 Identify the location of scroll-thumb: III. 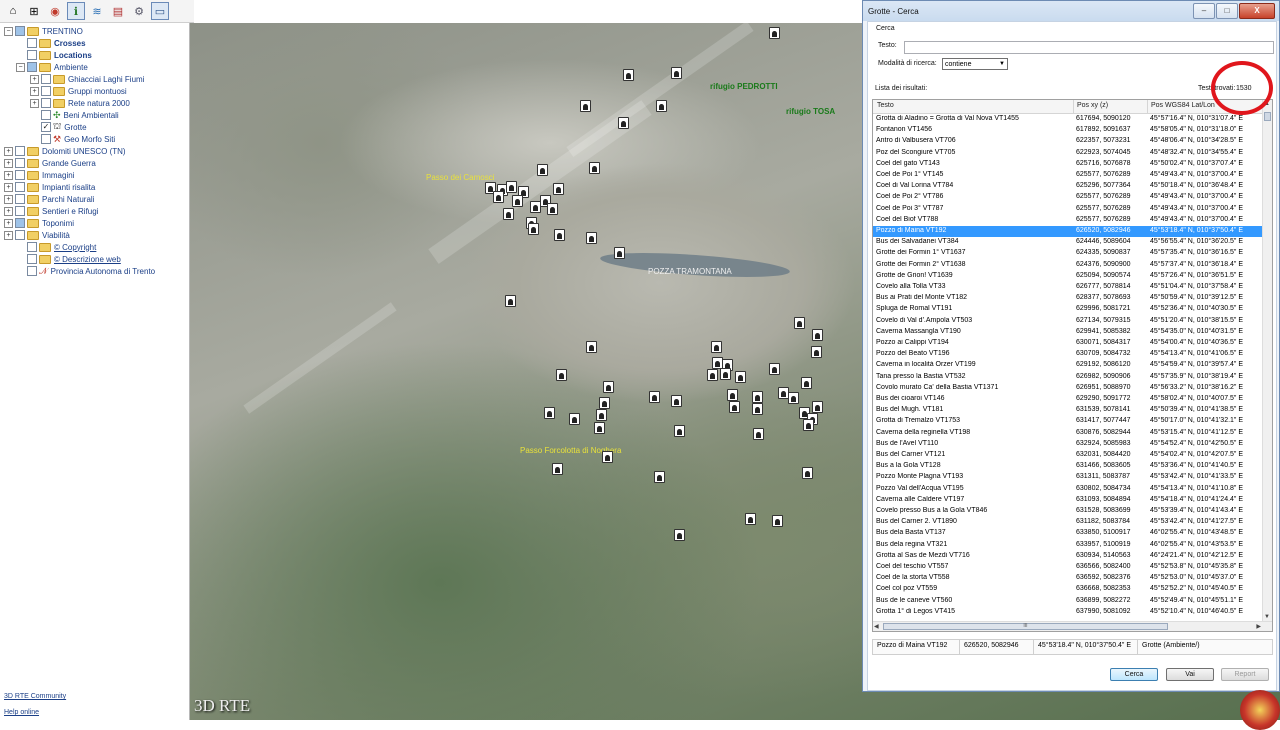
(1025, 626).